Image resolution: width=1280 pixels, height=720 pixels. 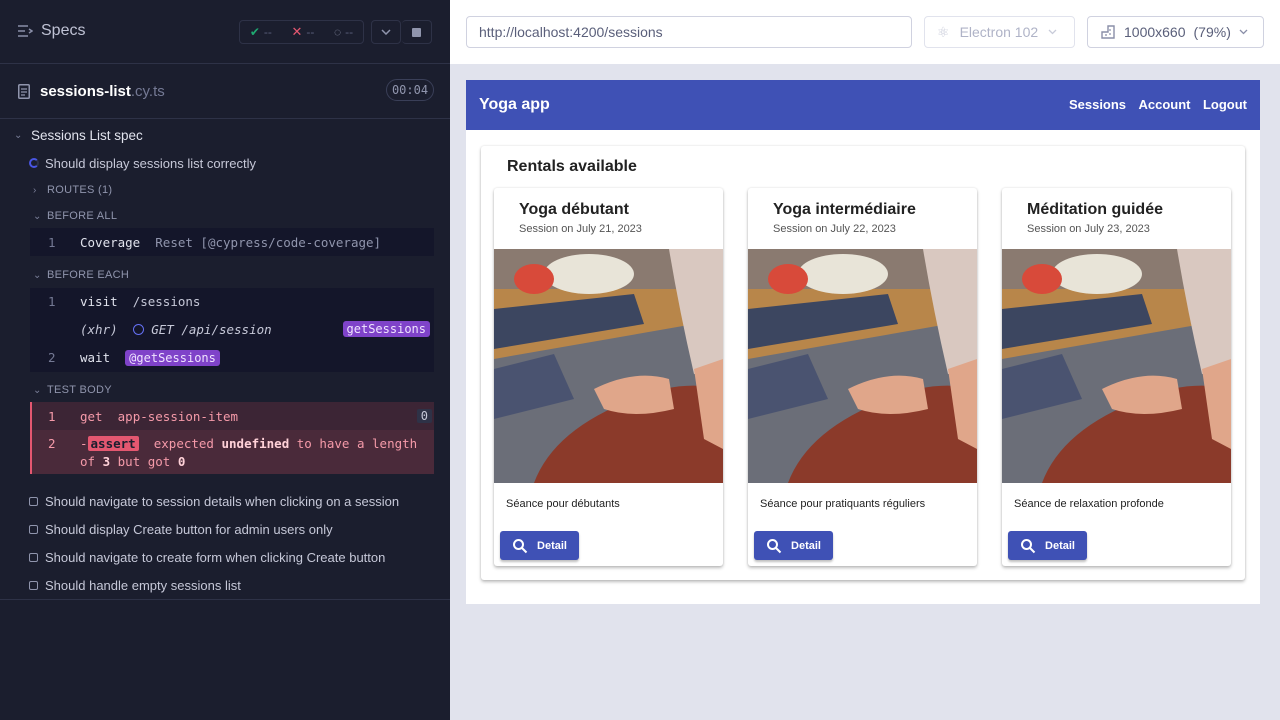 What do you see at coordinates (225, 599) in the screenshot?
I see `divider` at bounding box center [225, 599].